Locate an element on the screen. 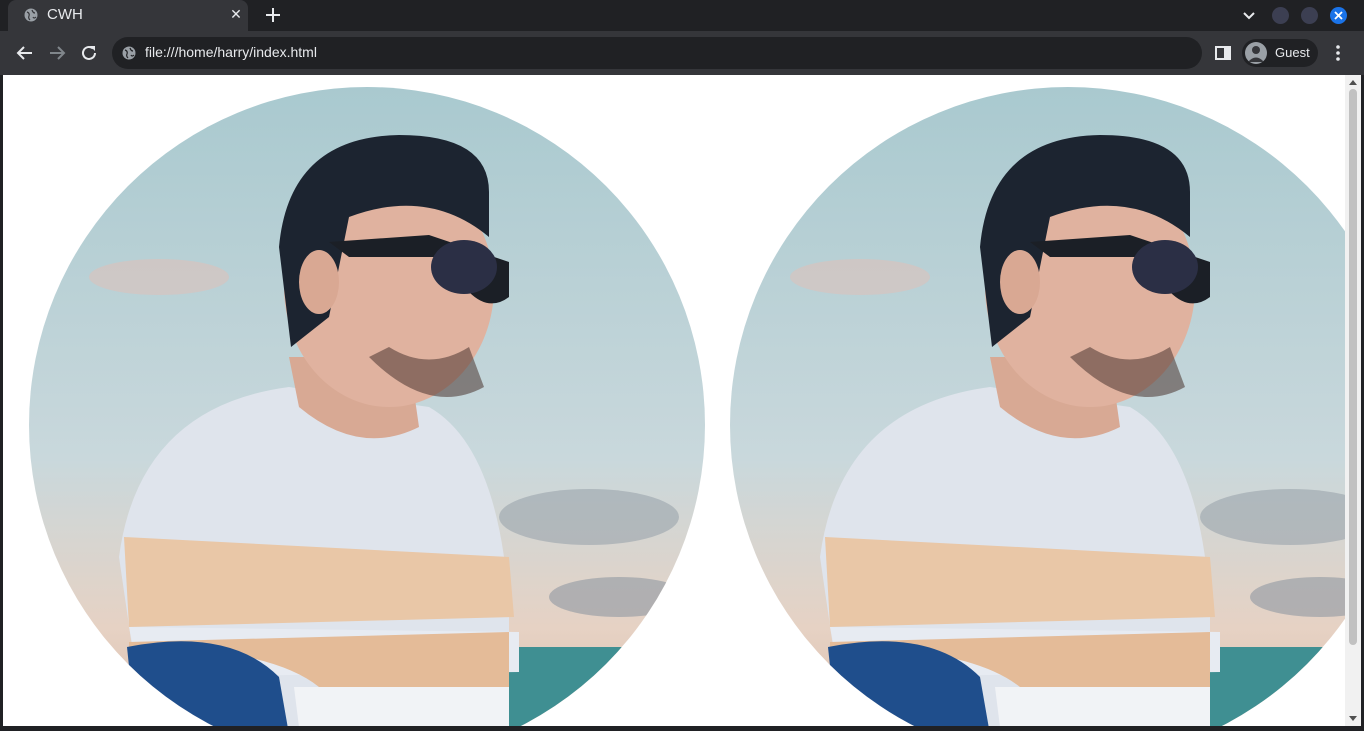 This screenshot has height=731, width=1364. profile-button: Guest is located at coordinates (1280, 53).